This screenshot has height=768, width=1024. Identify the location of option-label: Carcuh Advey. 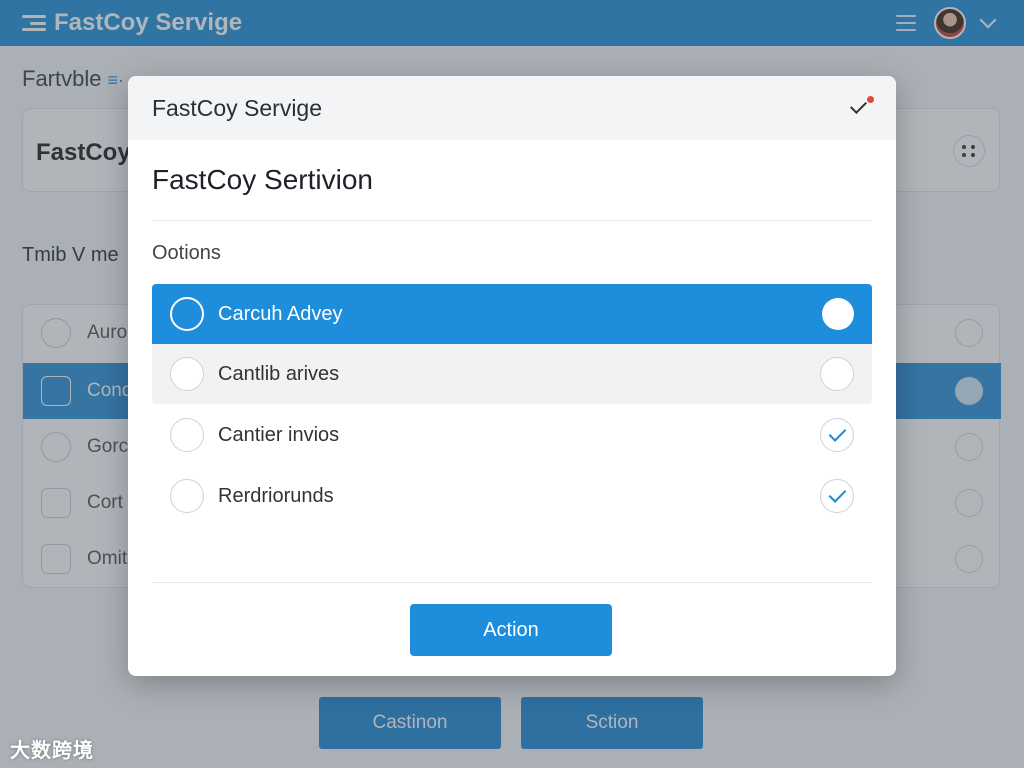
(280, 313).